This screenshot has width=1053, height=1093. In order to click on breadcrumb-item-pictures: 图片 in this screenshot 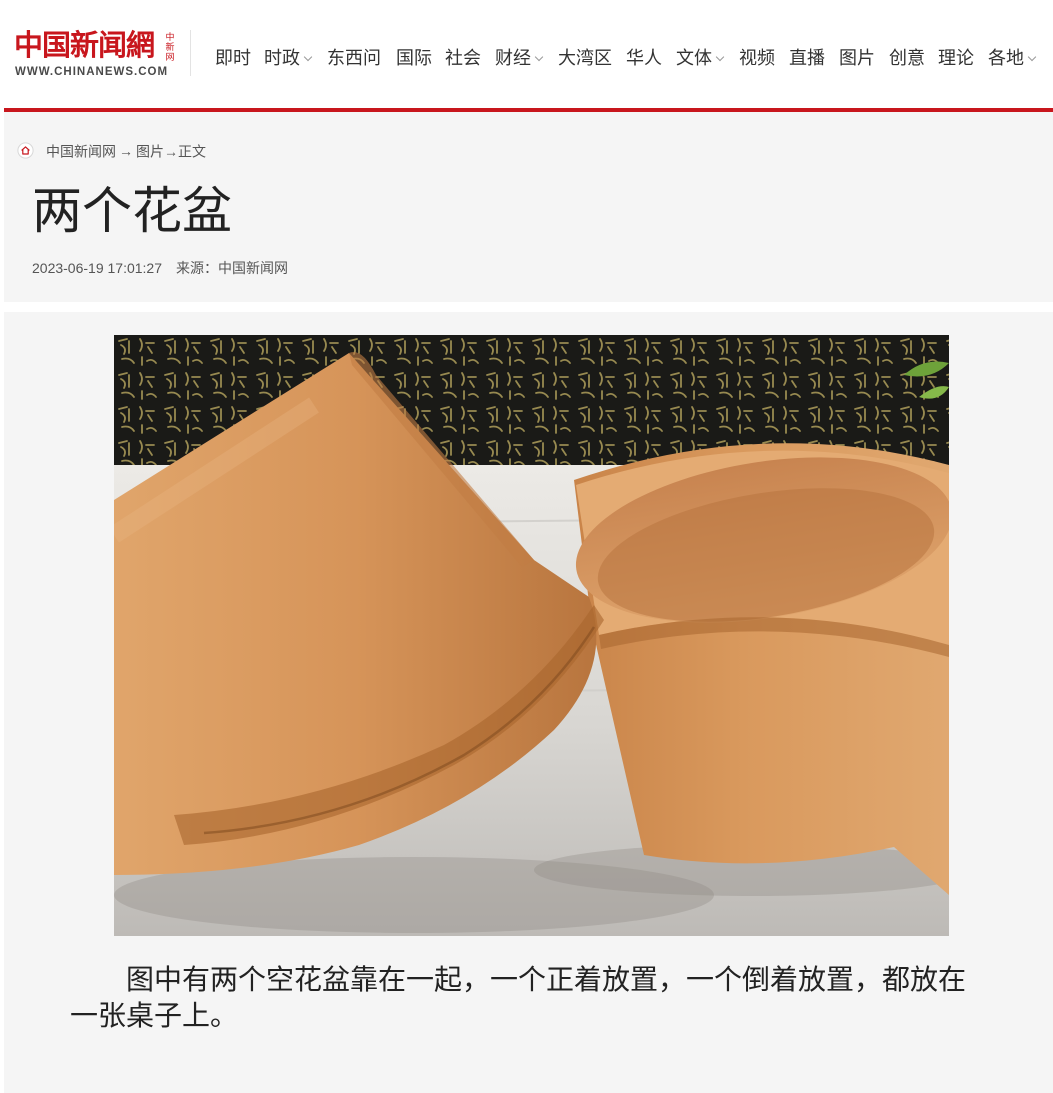, I will do `click(150, 151)`.